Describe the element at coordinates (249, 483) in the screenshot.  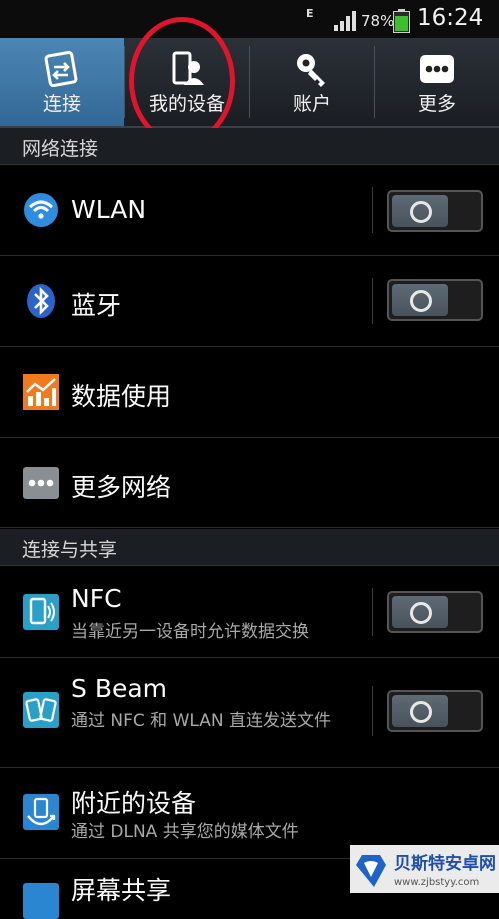
I see `list-item-more-networks: 更多网络` at that location.